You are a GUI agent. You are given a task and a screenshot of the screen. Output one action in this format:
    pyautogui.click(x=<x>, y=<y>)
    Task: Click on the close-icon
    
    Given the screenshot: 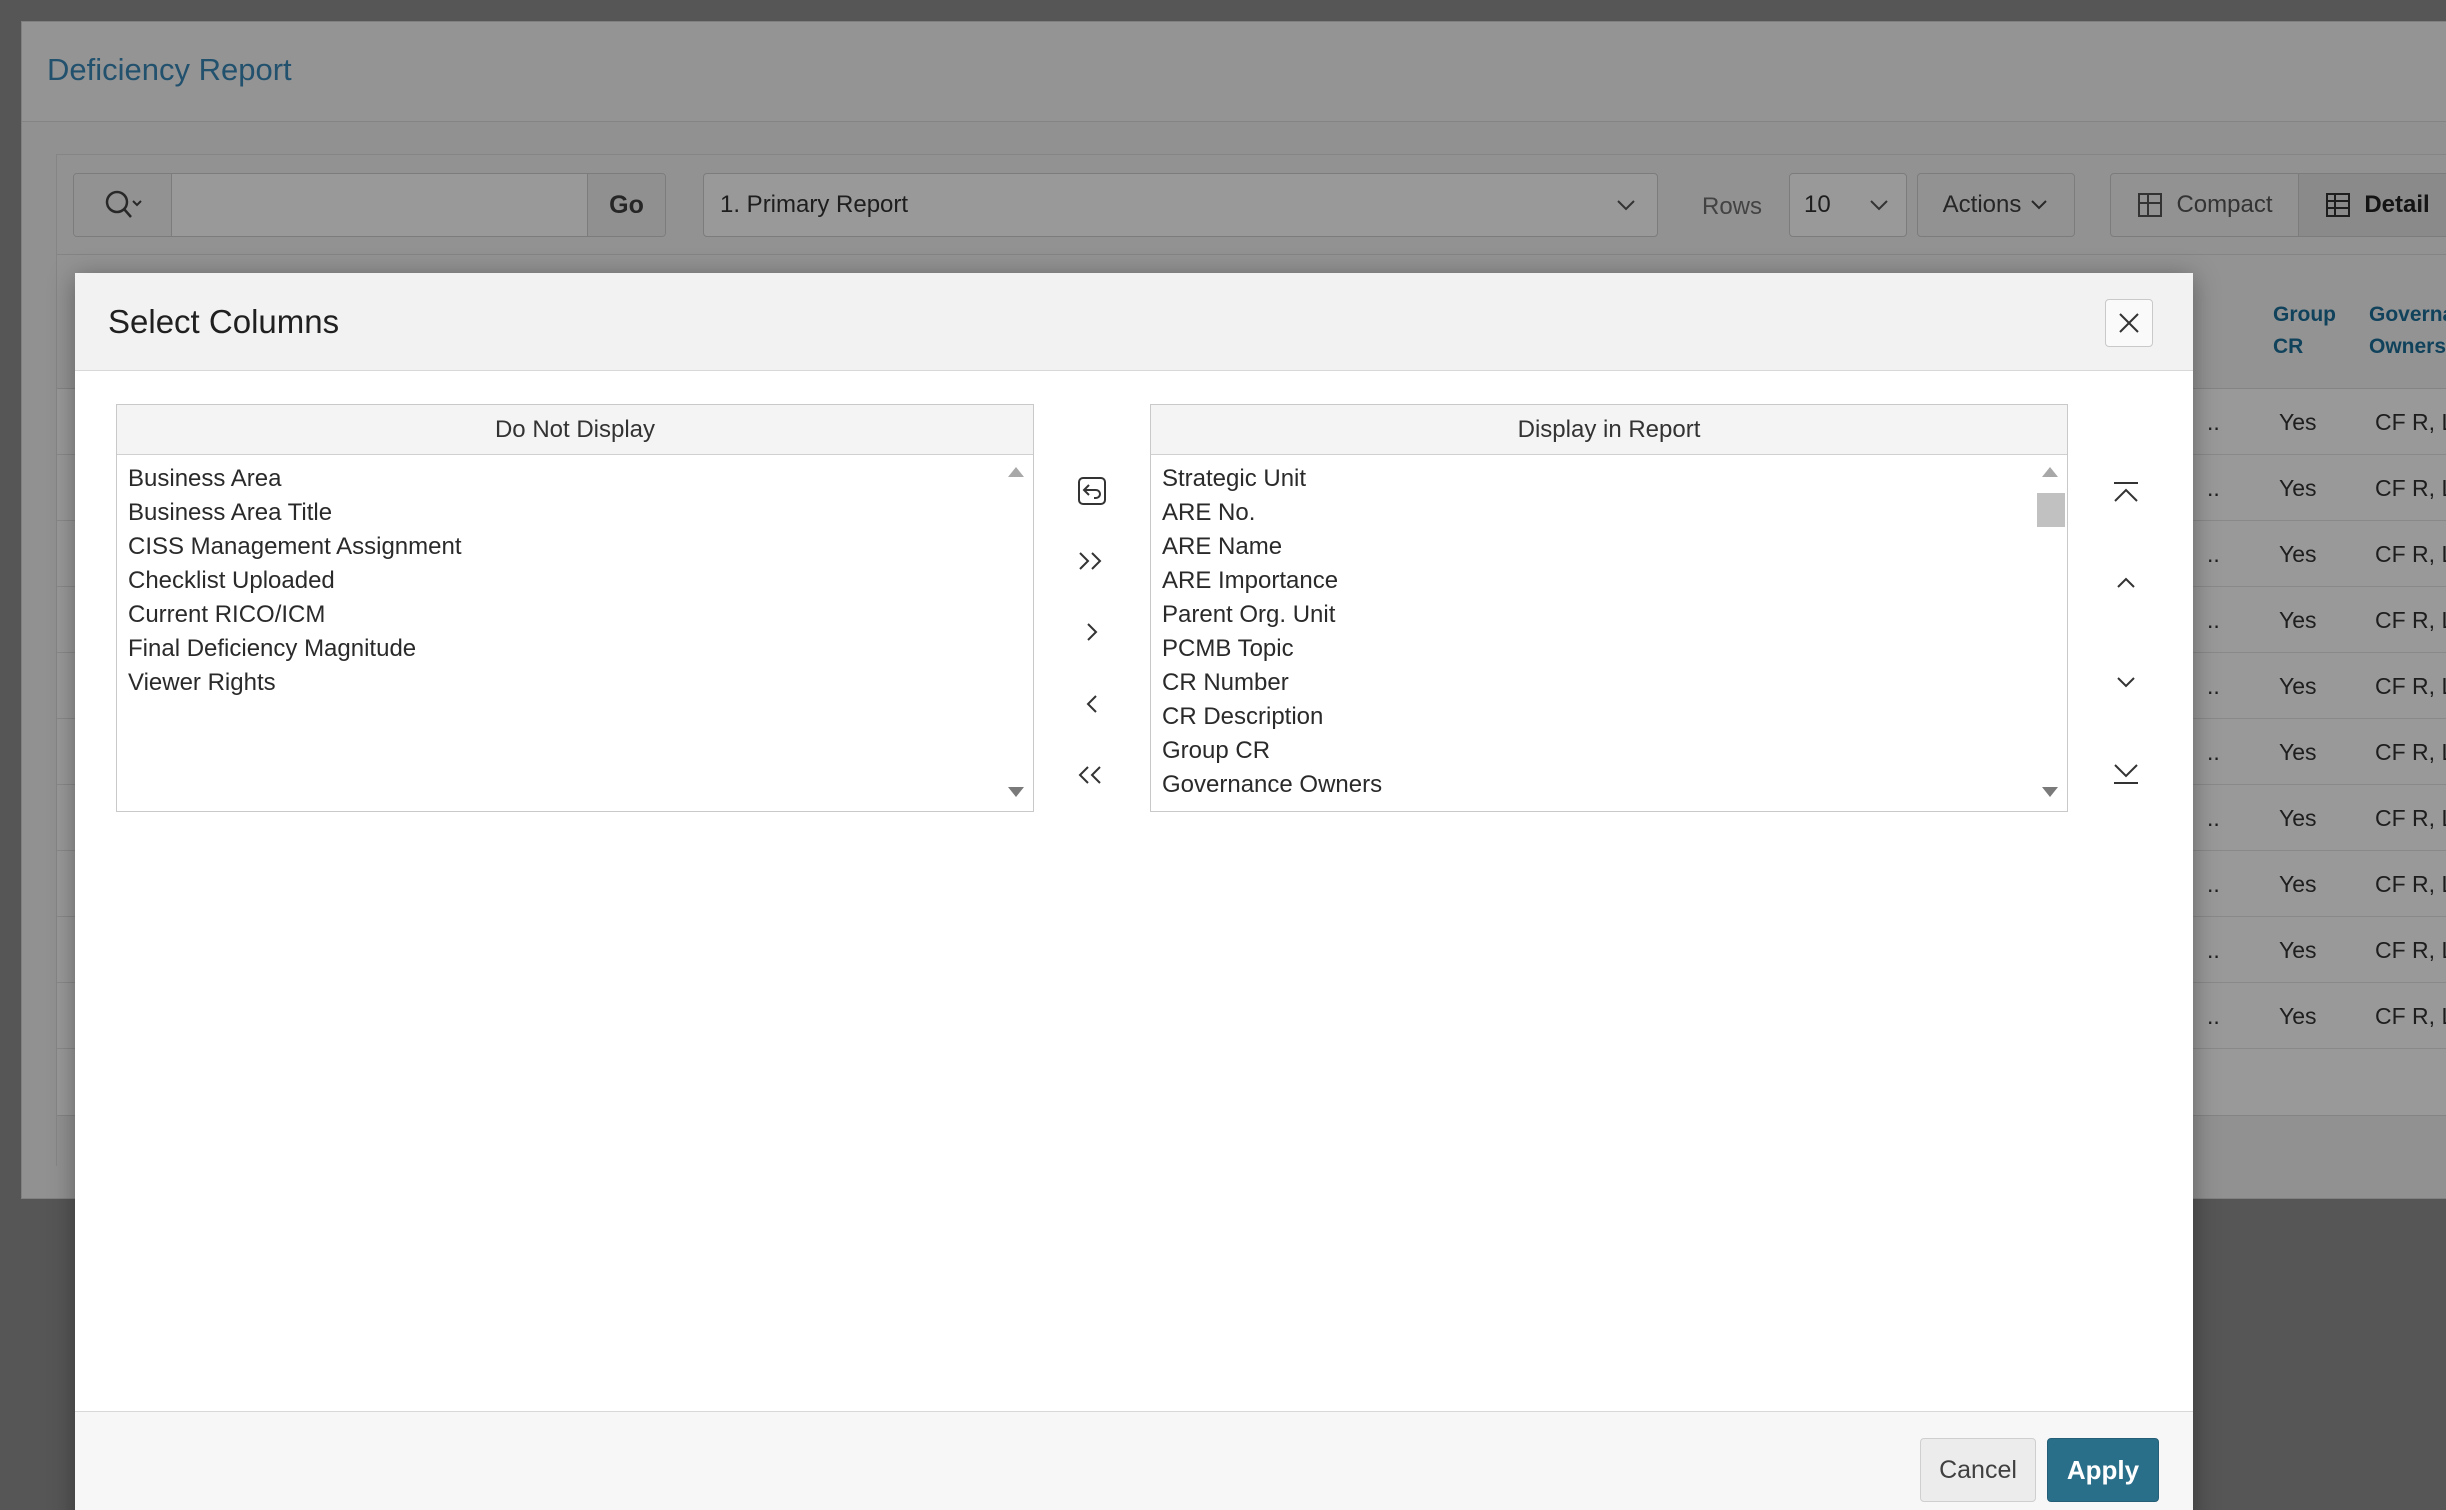 What is the action you would take?
    pyautogui.click(x=2129, y=323)
    